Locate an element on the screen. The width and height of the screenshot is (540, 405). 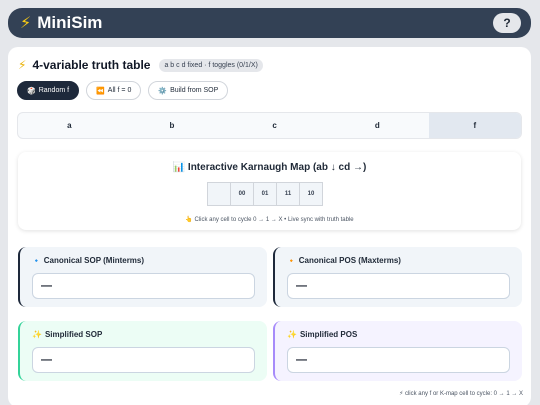
truth-table-badge: a b c d fixed · f toggles (0/1/X) is located at coordinates (211, 65).